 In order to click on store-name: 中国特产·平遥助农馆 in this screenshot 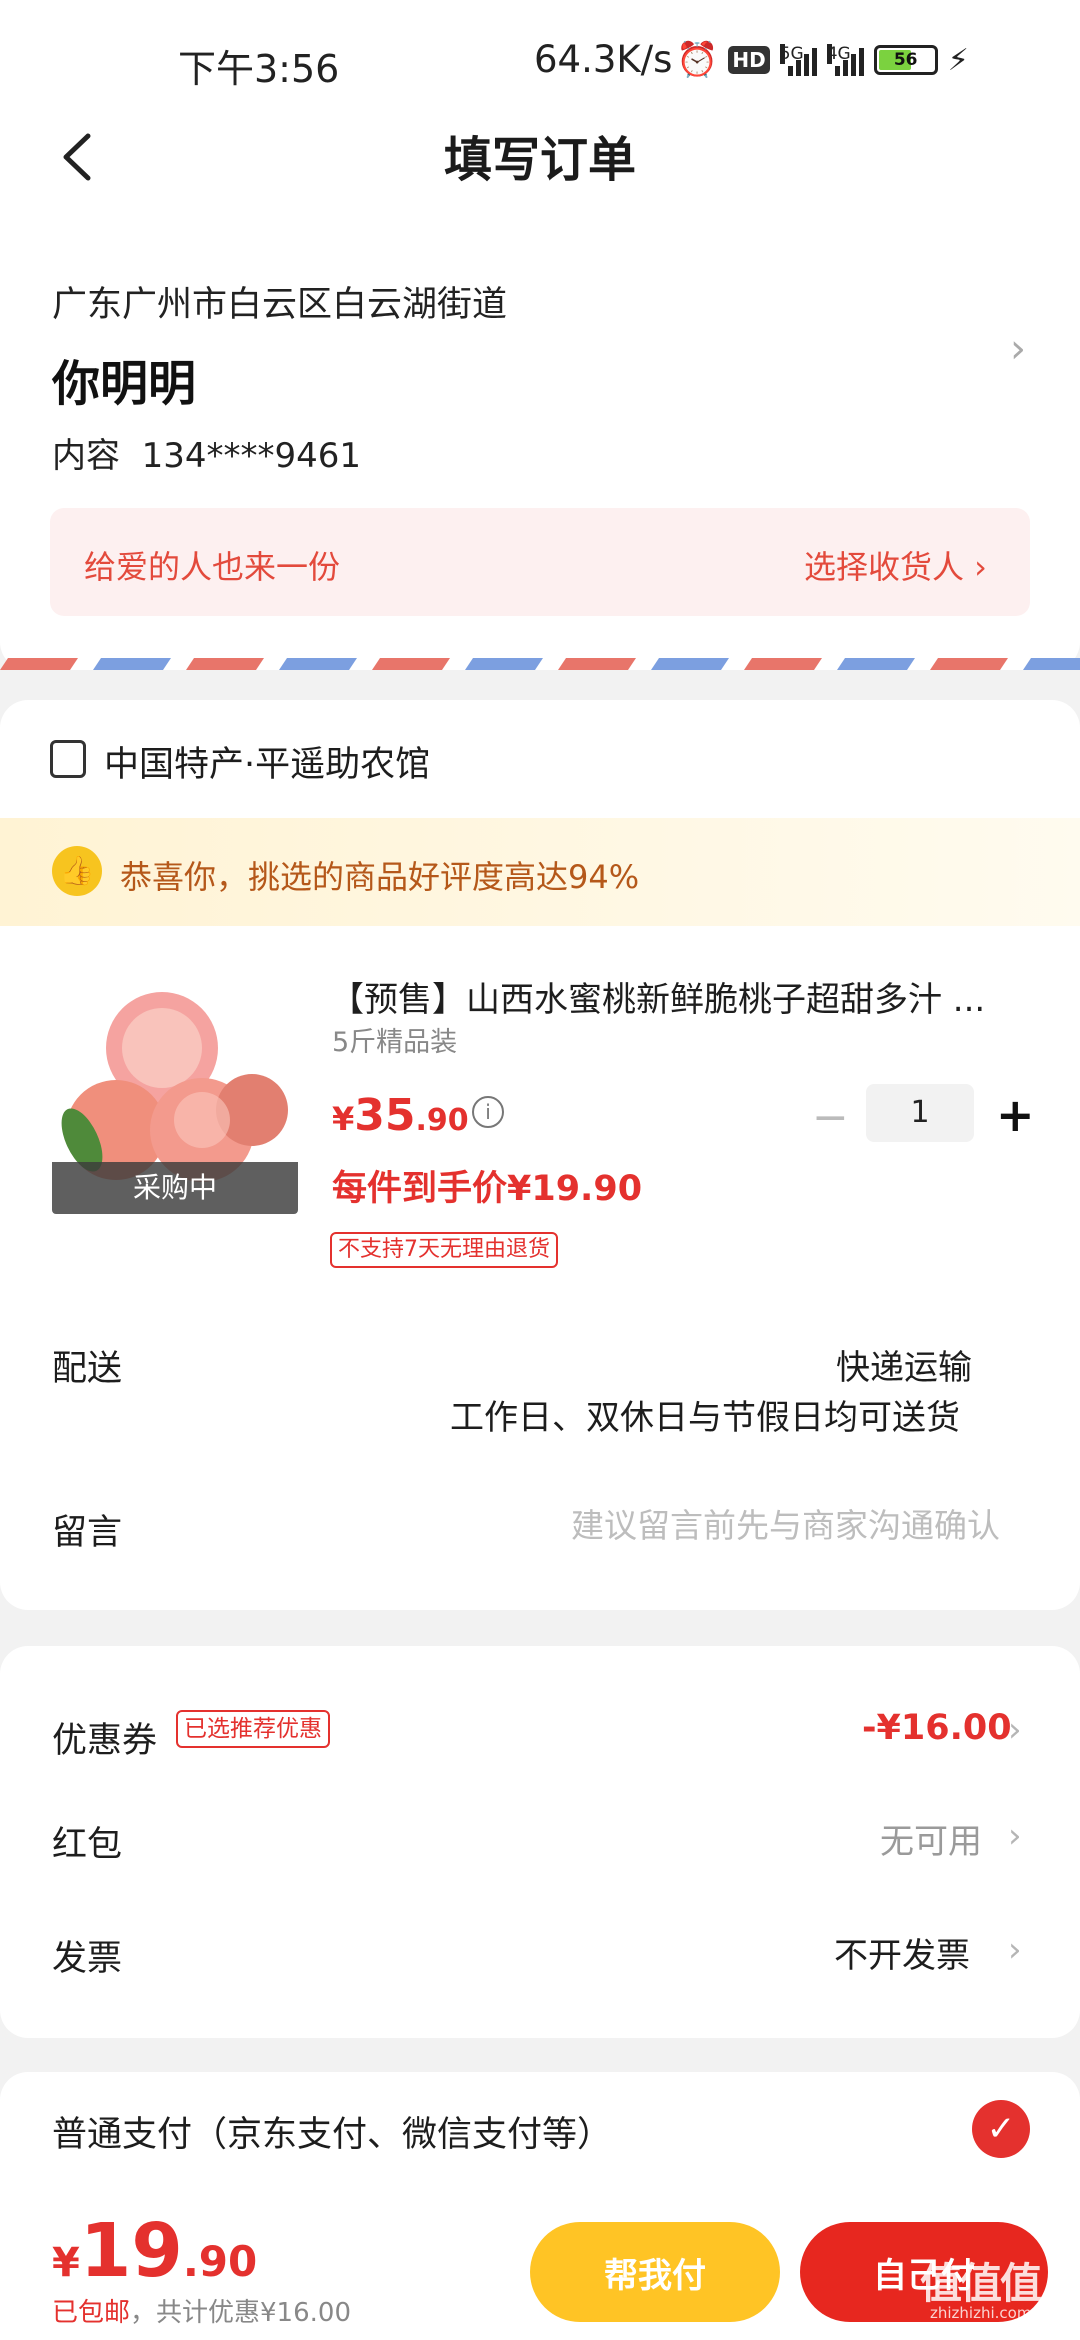, I will do `click(267, 761)`.